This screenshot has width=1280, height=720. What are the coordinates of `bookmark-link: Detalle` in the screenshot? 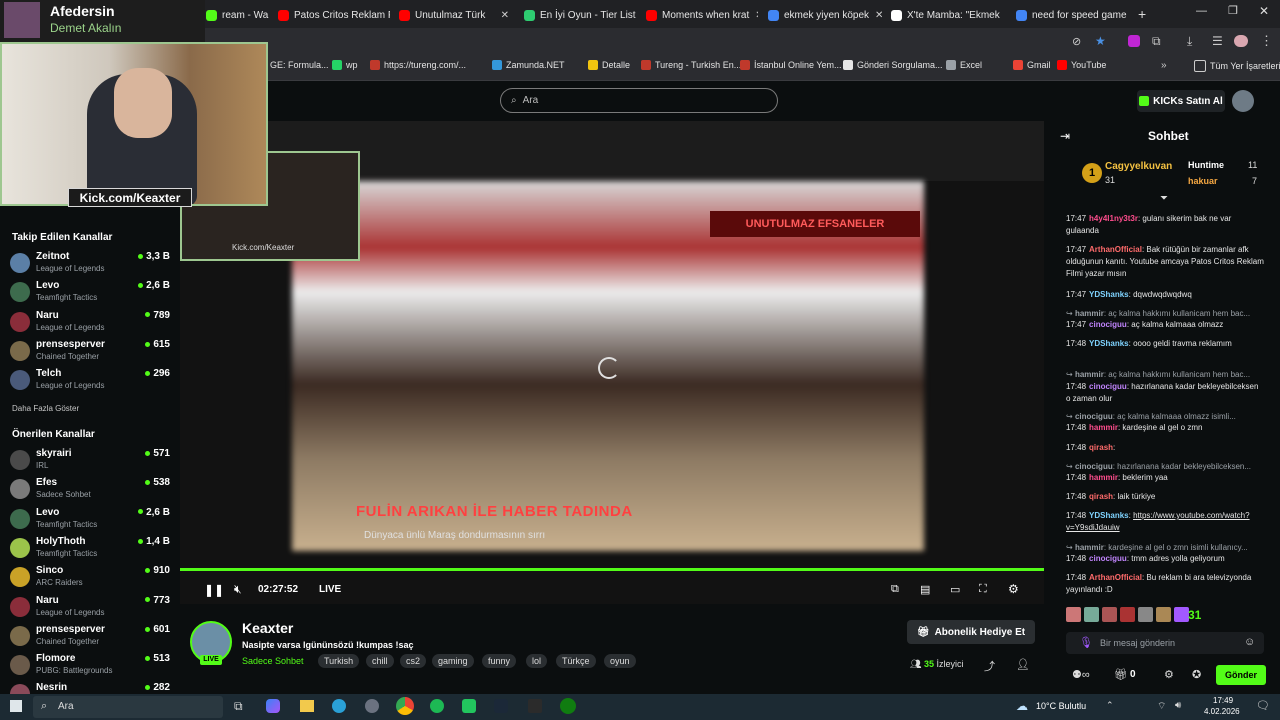 It's located at (609, 65).